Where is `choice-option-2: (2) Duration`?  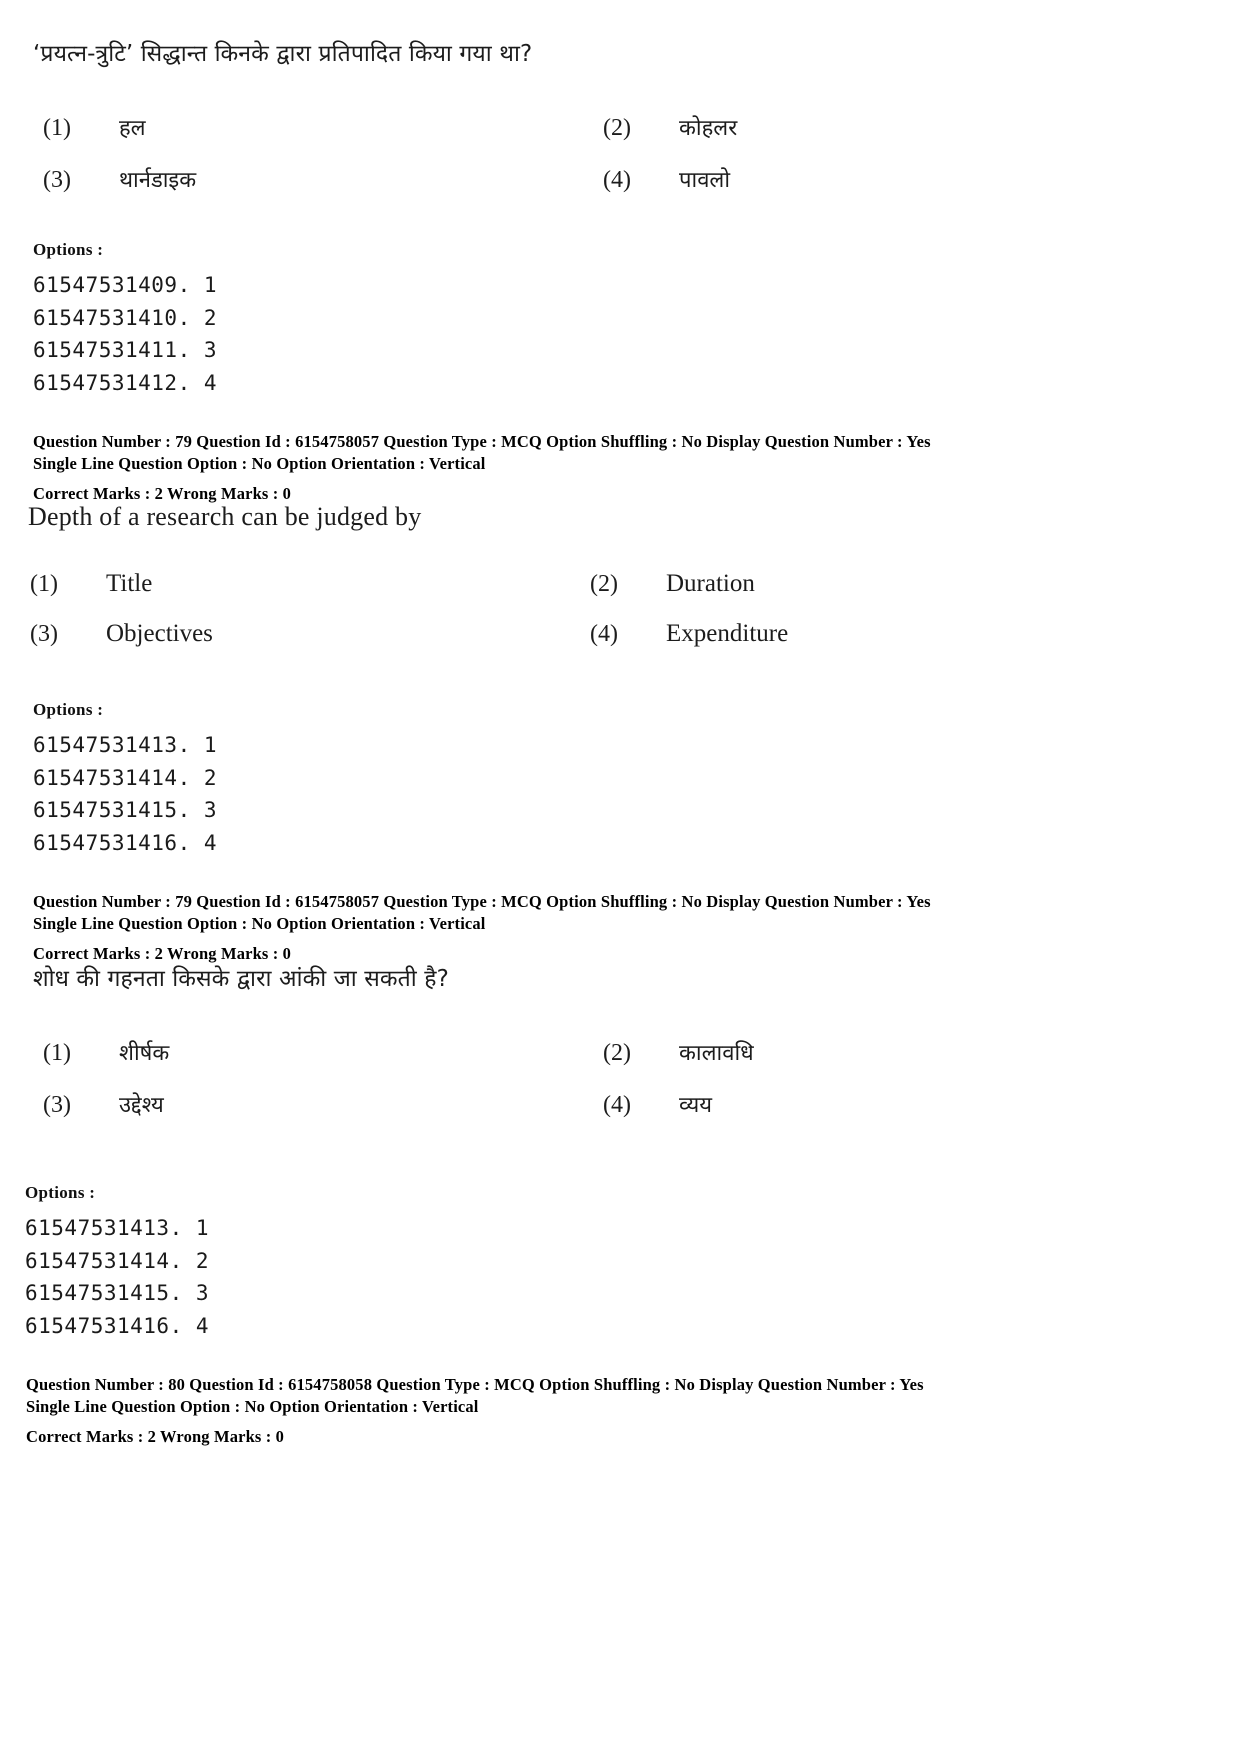
choice-option-2: (2) Duration is located at coordinates (870, 584).